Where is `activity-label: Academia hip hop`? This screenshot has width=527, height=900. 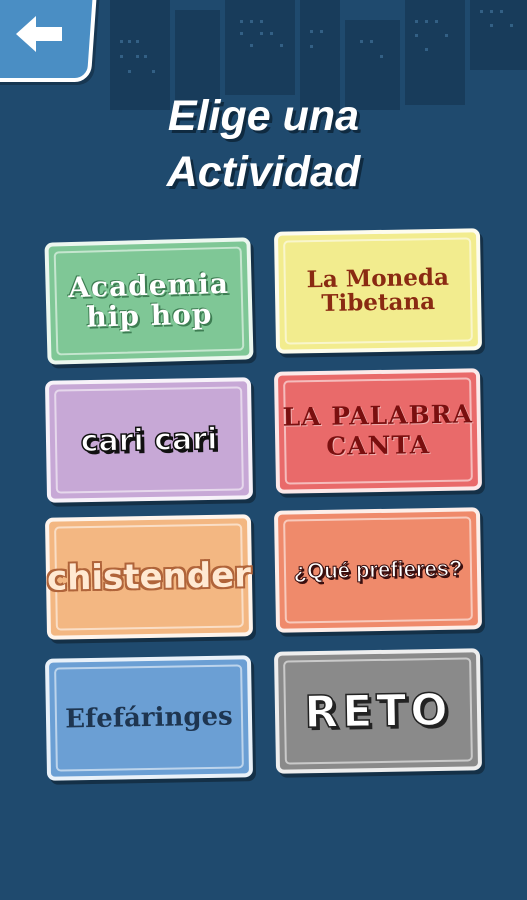 activity-label: Academia hip hop is located at coordinates (148, 300).